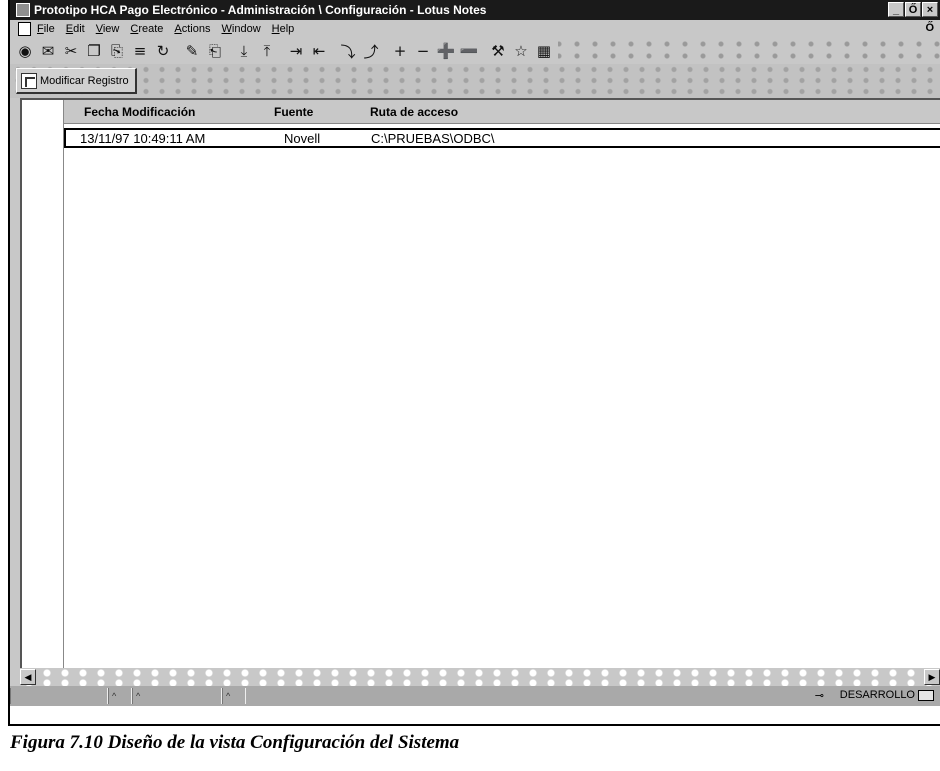 The image size is (940, 771). I want to click on column-fecha-modificacion: Fecha Modificación, so click(139, 112).